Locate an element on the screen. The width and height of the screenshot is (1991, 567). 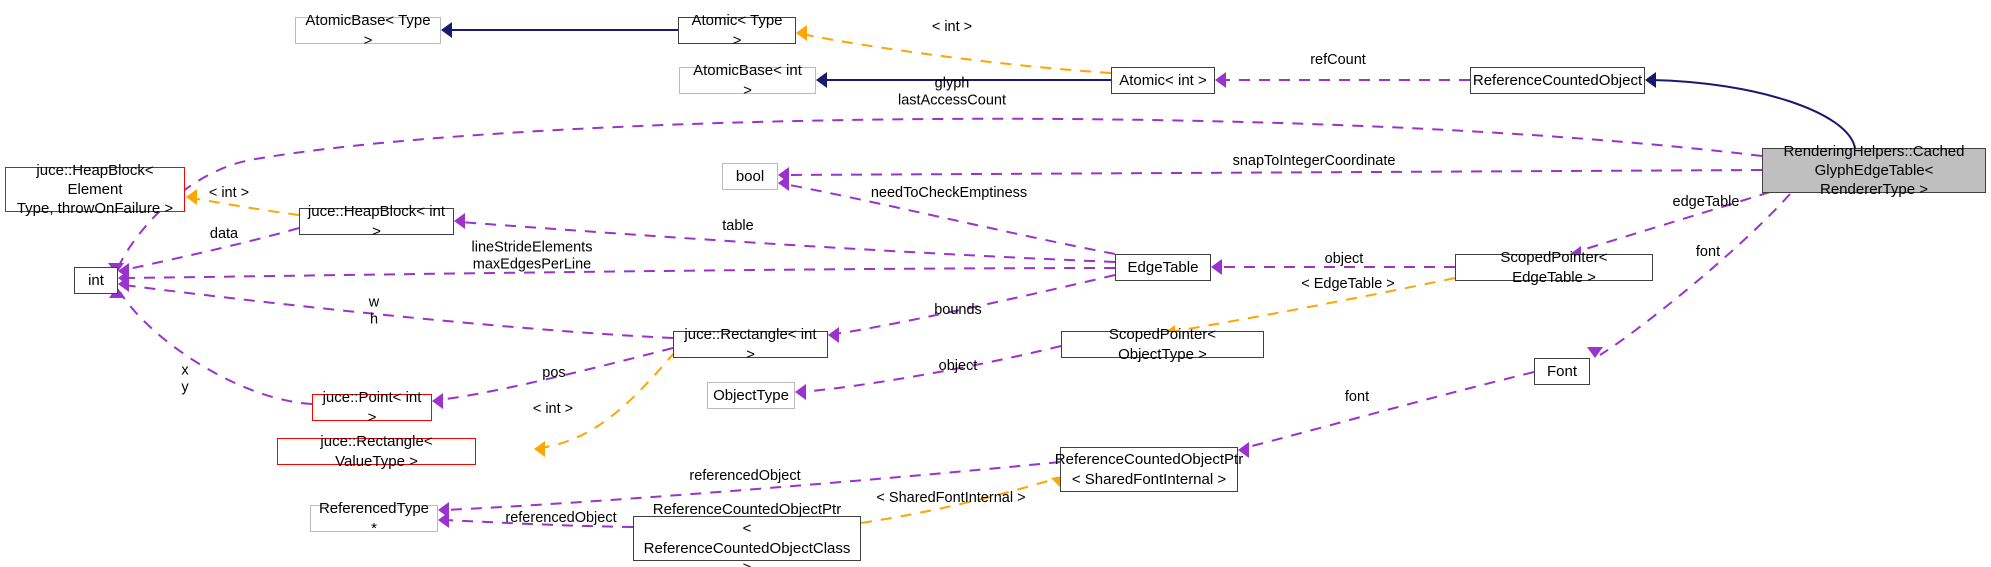
edge-label-lbl_snaptoint: snapToIntegerCoordinate is located at coordinates (1314, 161).